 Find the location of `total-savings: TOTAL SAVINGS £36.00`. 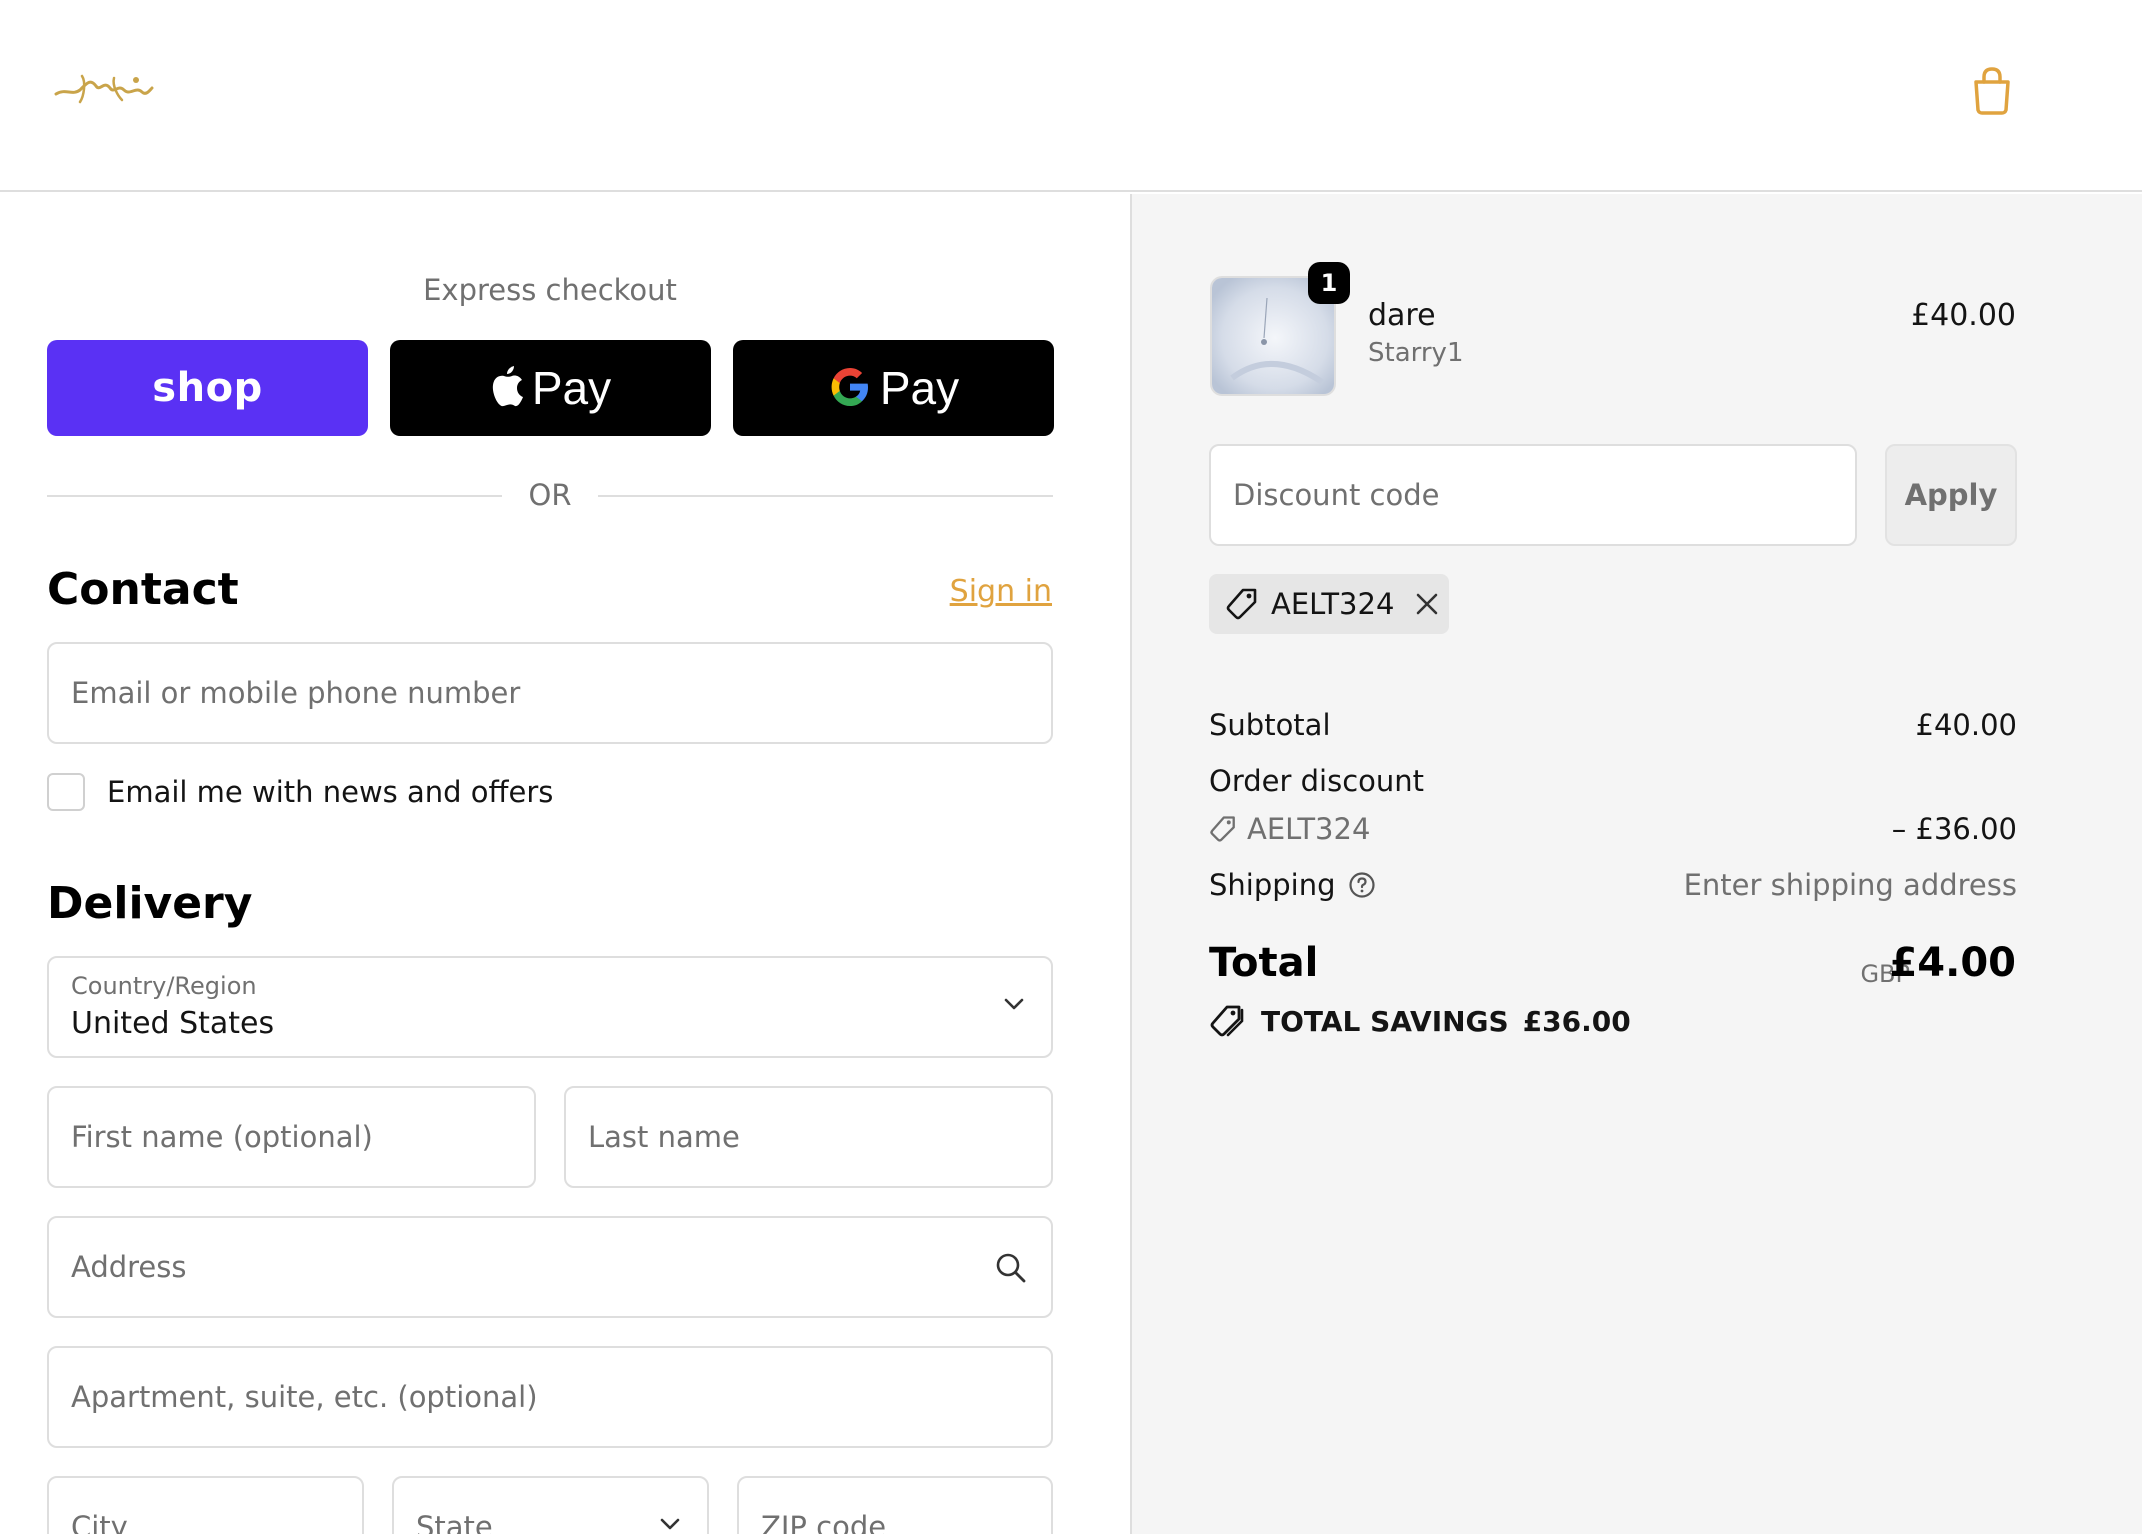

total-savings: TOTAL SAVINGS £36.00 is located at coordinates (1420, 1021).